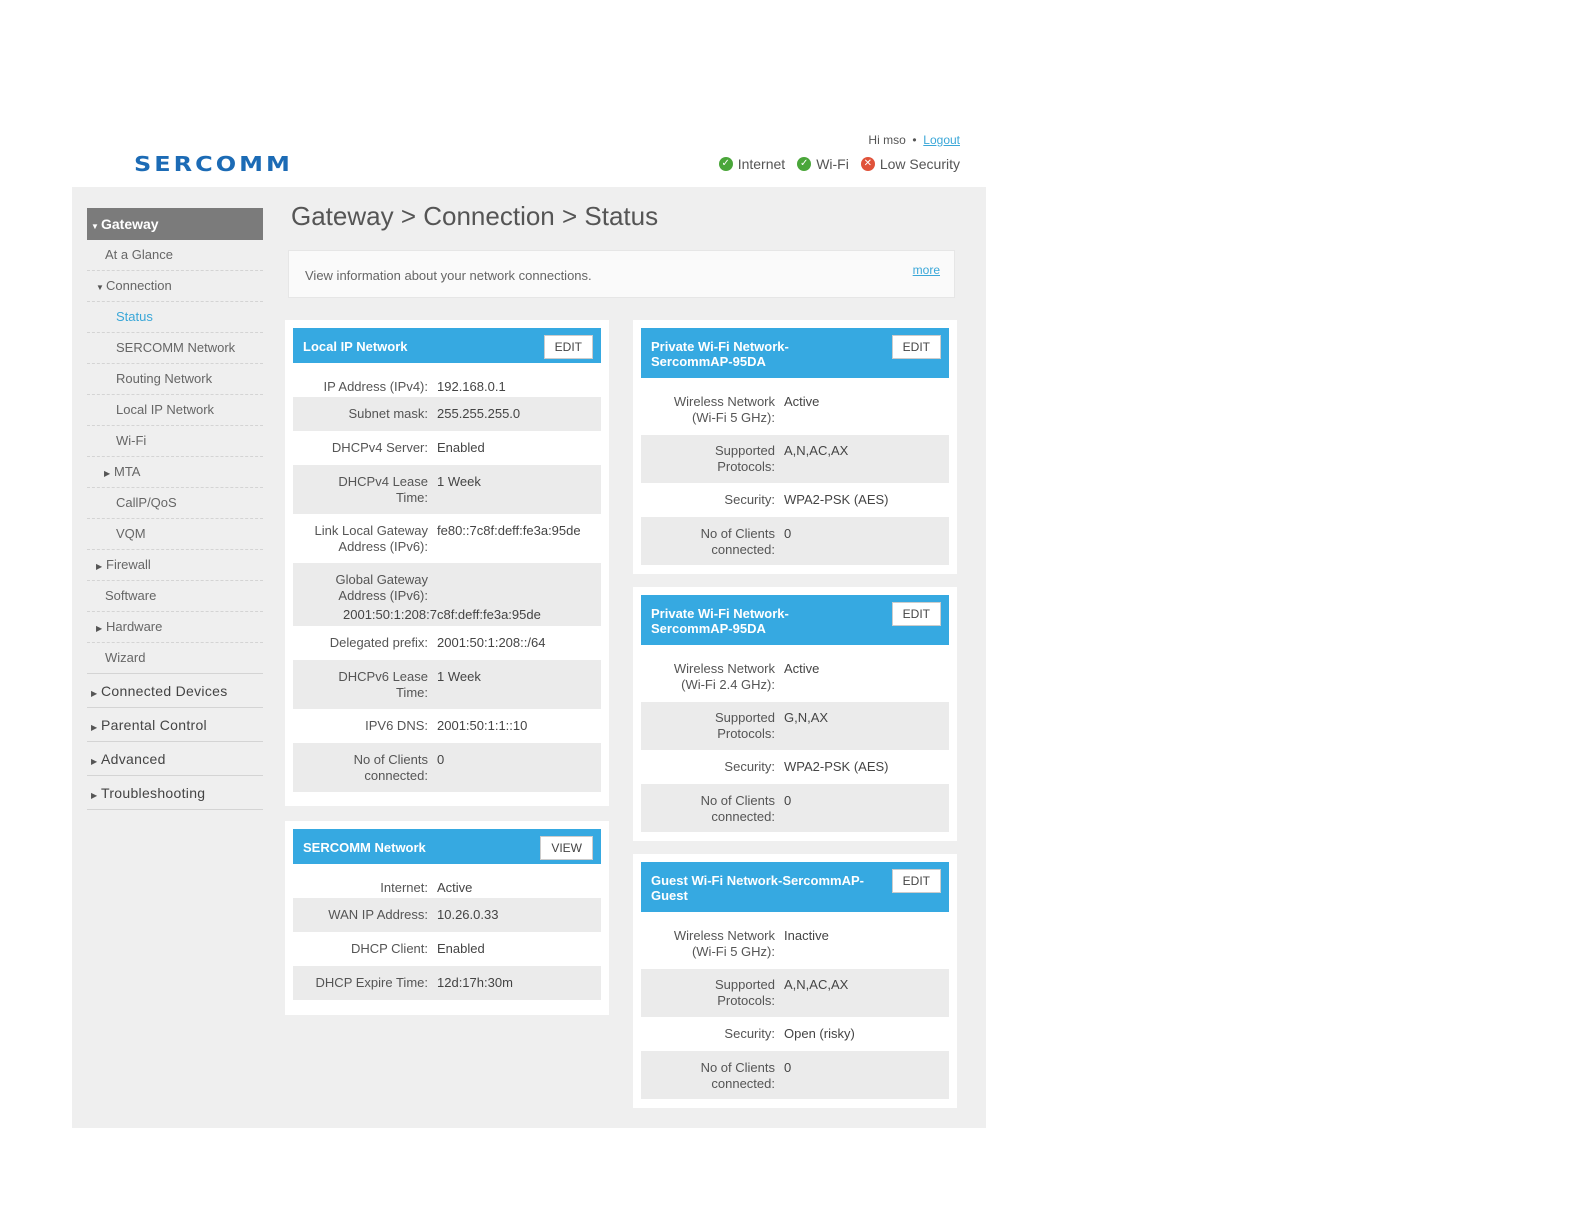 The height and width of the screenshot is (1224, 1584). I want to click on edit-guest-wifi-button: EDIT, so click(916, 881).